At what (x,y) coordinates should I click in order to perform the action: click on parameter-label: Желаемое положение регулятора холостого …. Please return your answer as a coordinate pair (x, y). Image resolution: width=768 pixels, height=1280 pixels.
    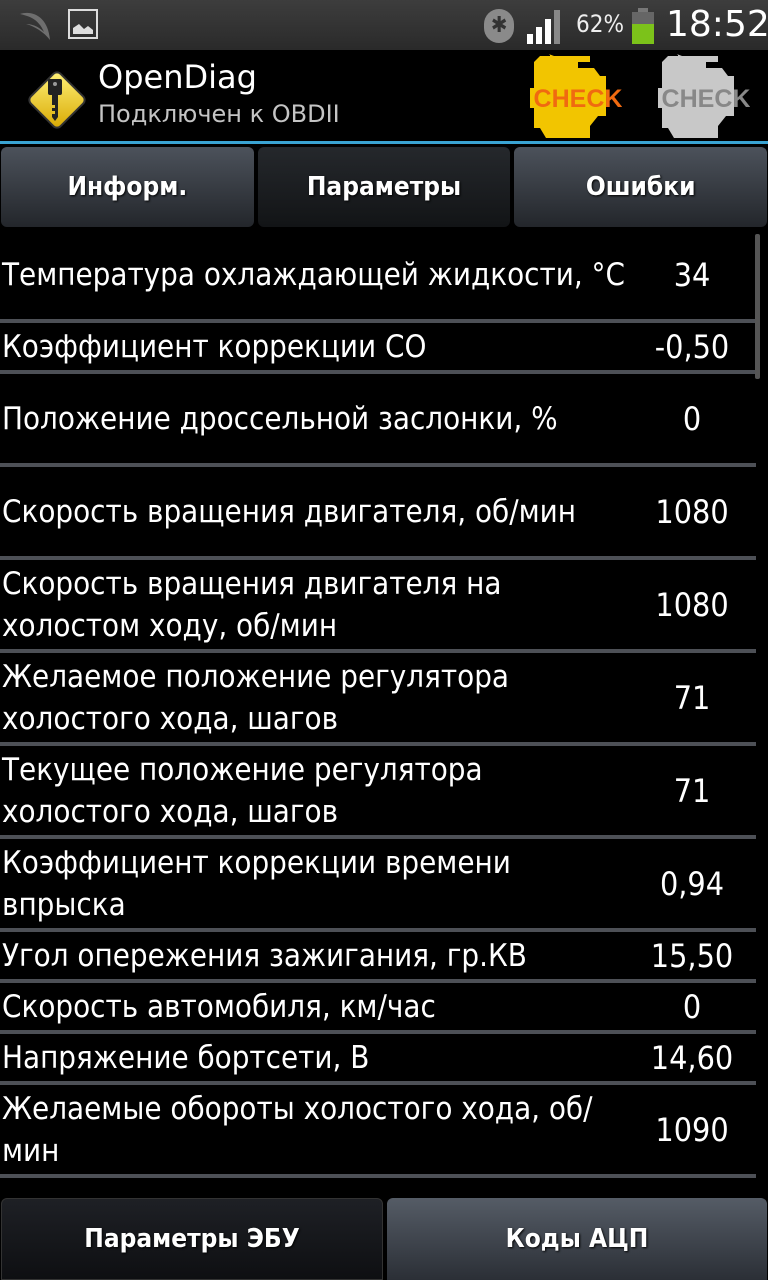
    Looking at the image, I should click on (256, 697).